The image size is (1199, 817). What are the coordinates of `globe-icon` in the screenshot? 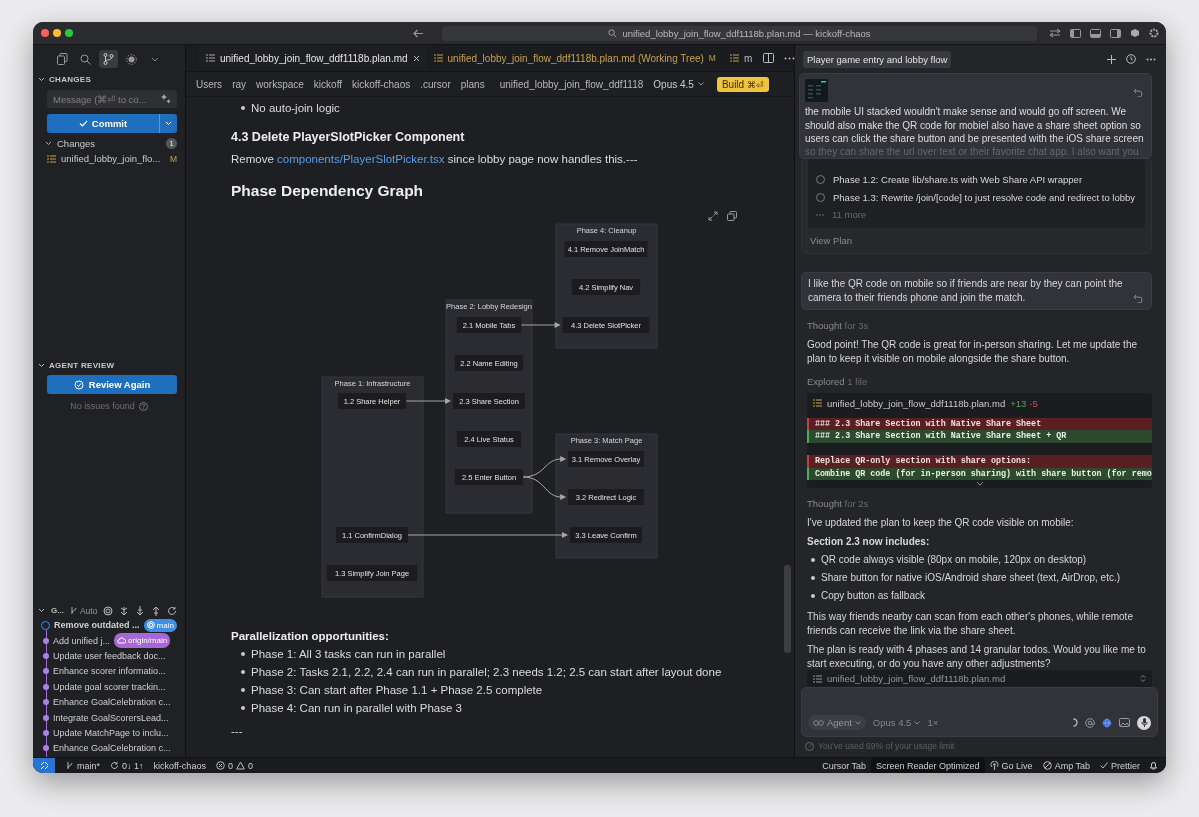 It's located at (1107, 722).